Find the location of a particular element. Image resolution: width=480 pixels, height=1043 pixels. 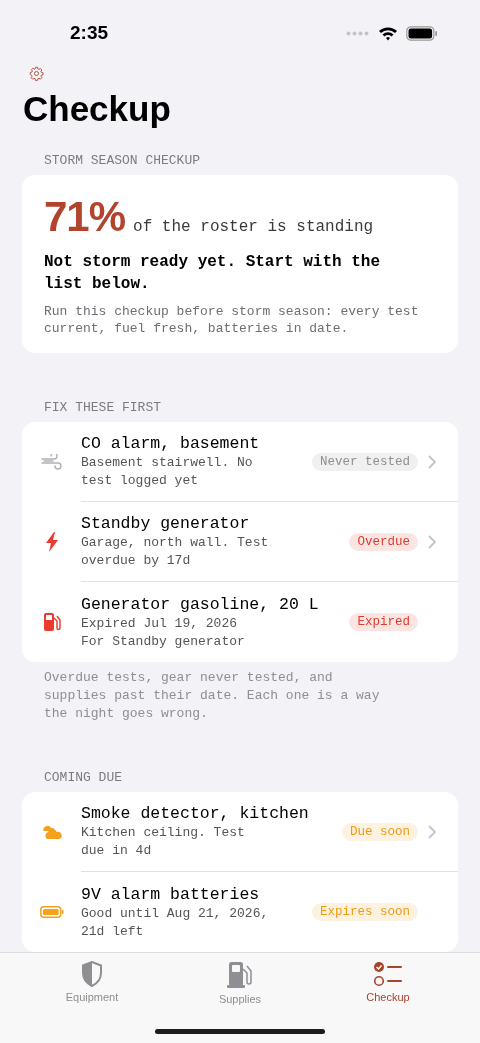

section-header: FIX THESE FIRST is located at coordinates (103, 407).